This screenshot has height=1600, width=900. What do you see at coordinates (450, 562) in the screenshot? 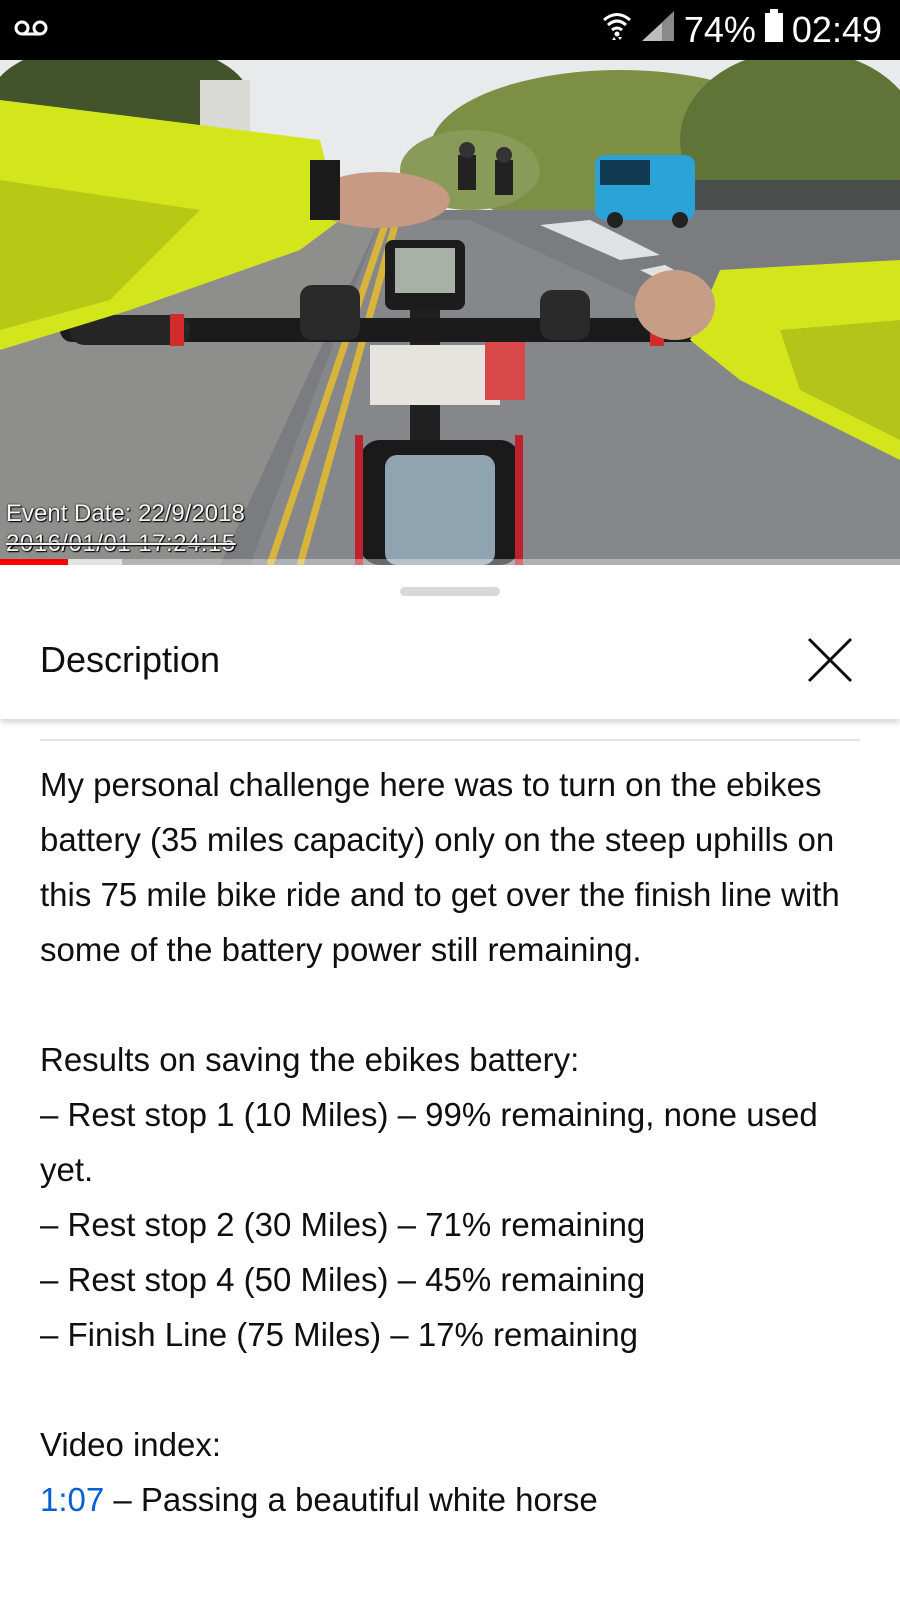
I see `video-progress-bar` at bounding box center [450, 562].